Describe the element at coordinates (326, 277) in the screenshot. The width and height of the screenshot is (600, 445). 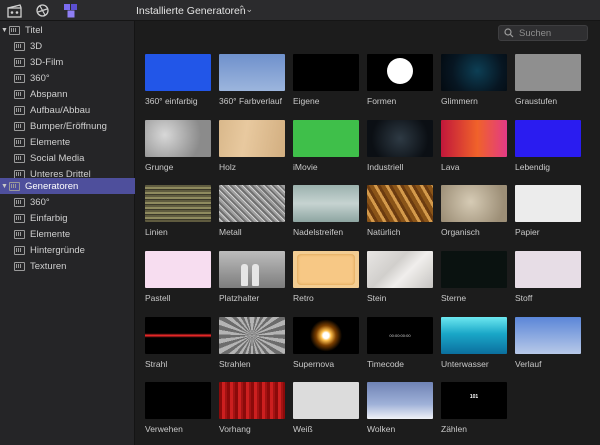
I see `generator-tile: Retro` at that location.